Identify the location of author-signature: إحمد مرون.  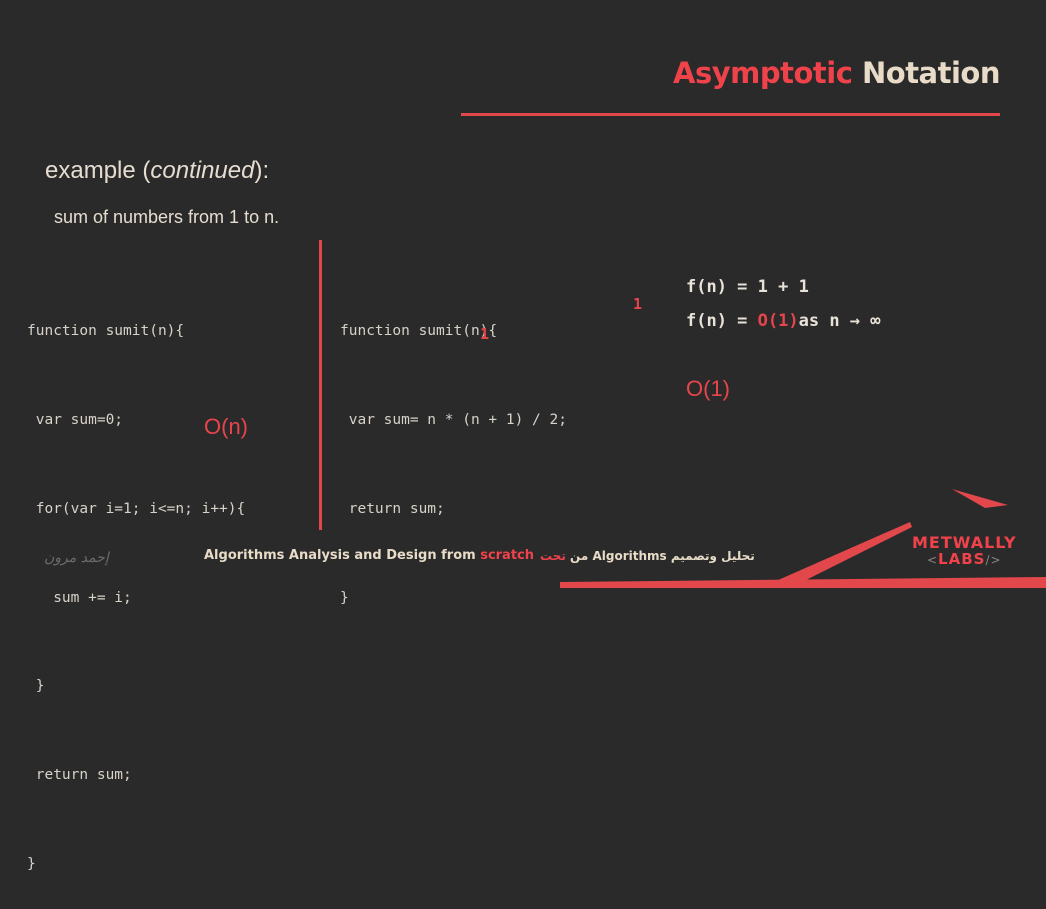
(76, 558).